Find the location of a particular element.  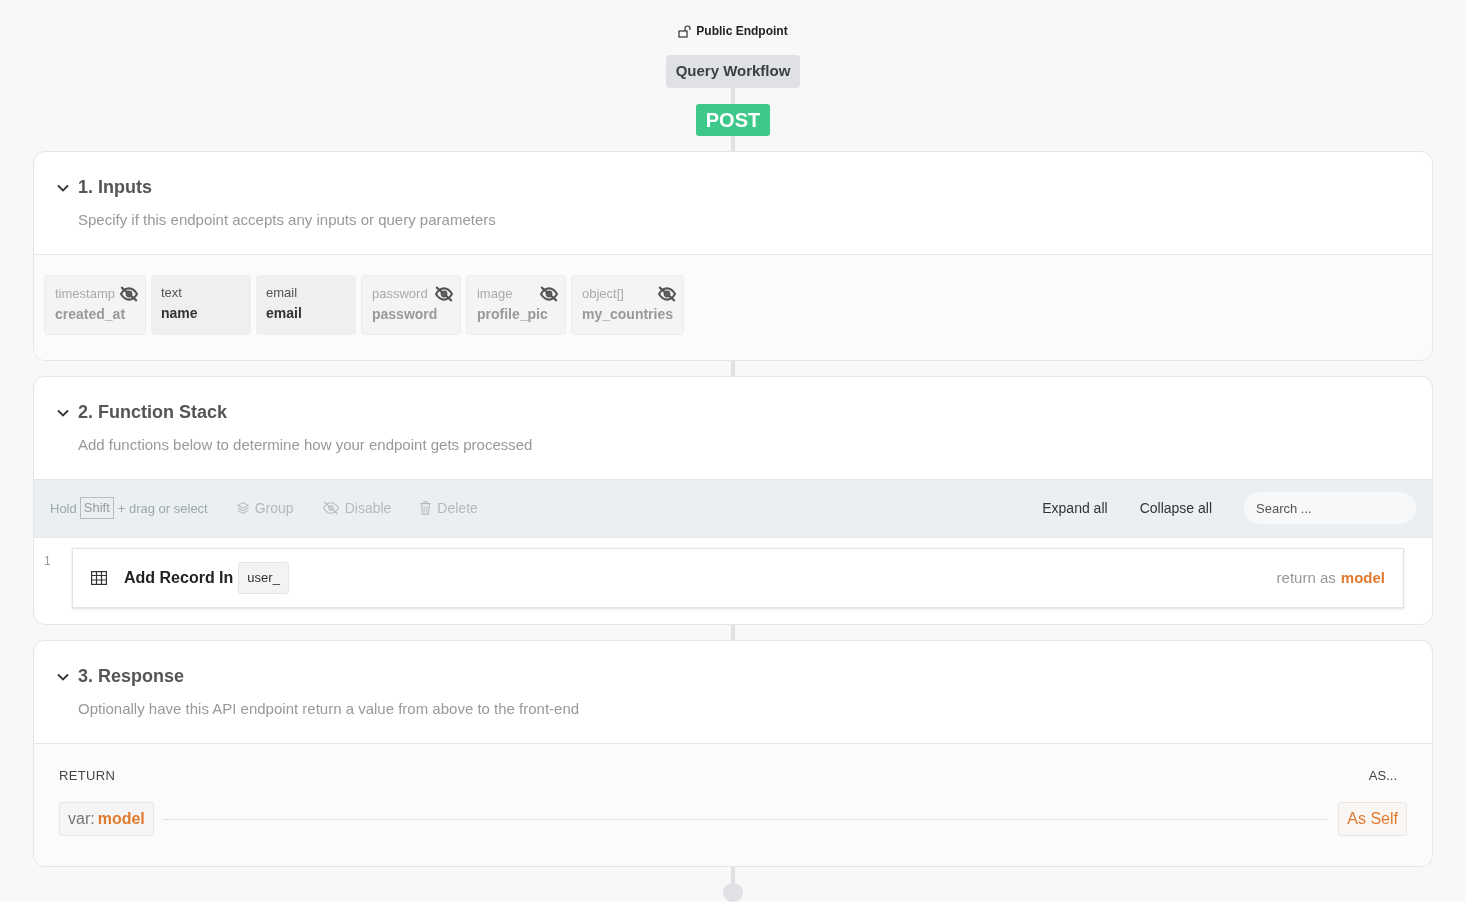

input-chip: object[] my_countries is located at coordinates (627, 304).